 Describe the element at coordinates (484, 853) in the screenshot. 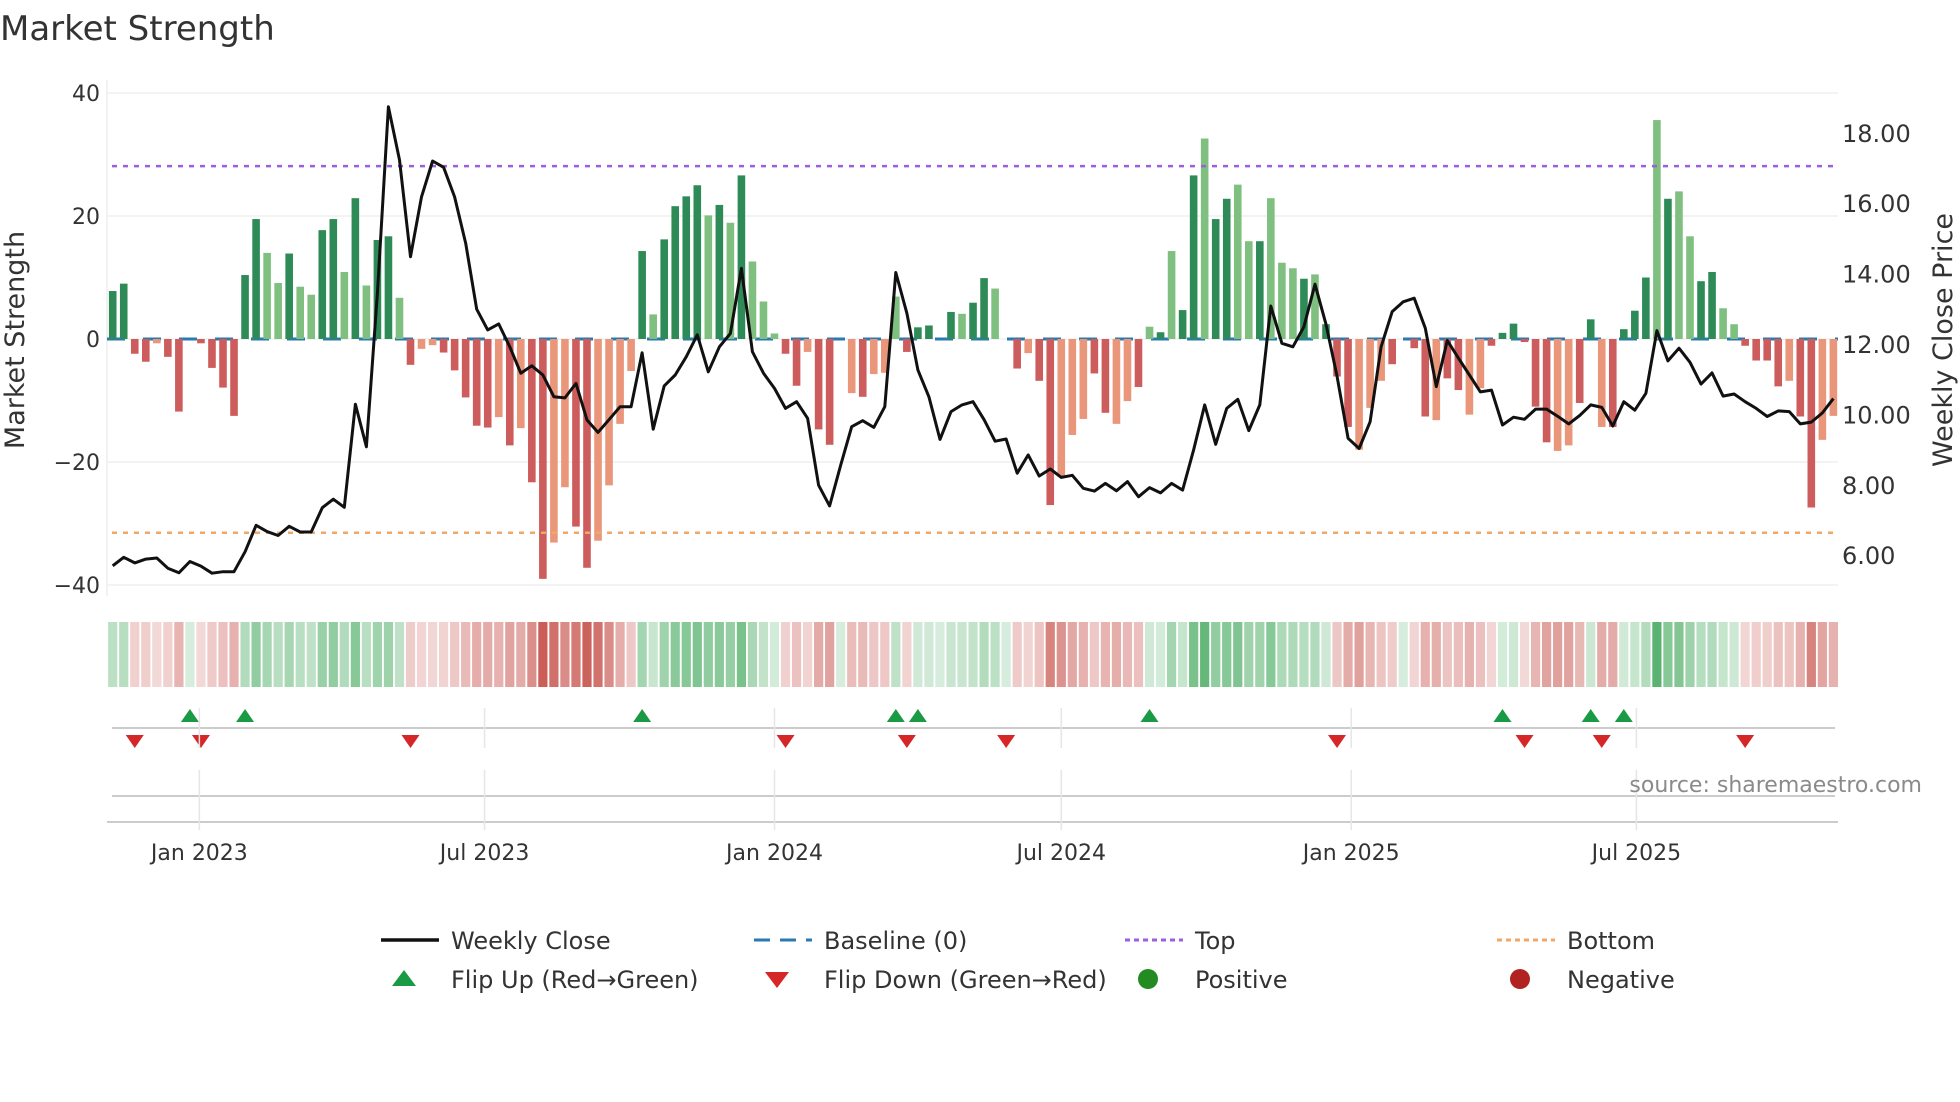

I see `x-tick-label: Jul 2023` at that location.